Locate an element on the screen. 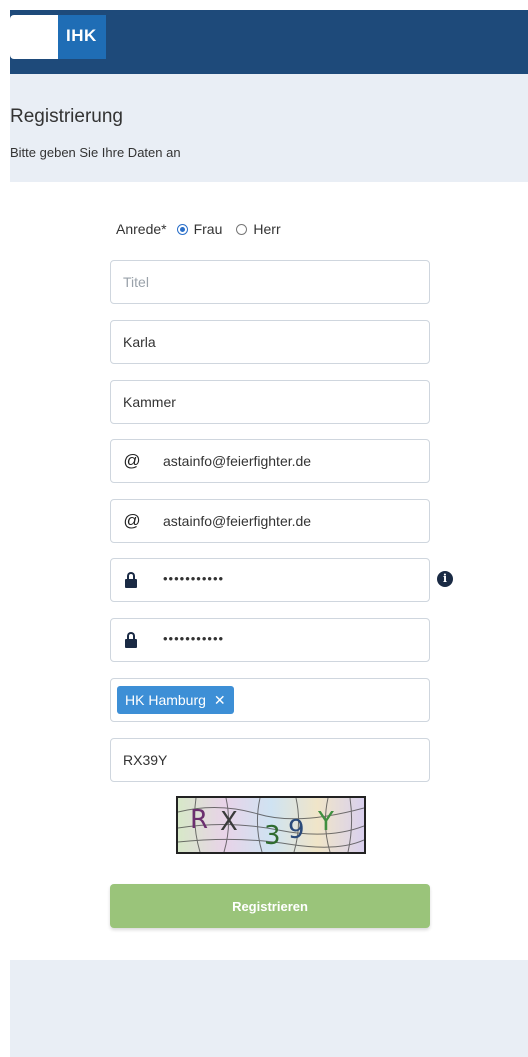 This screenshot has height=1057, width=528. captcha-char: Y is located at coordinates (325, 822).